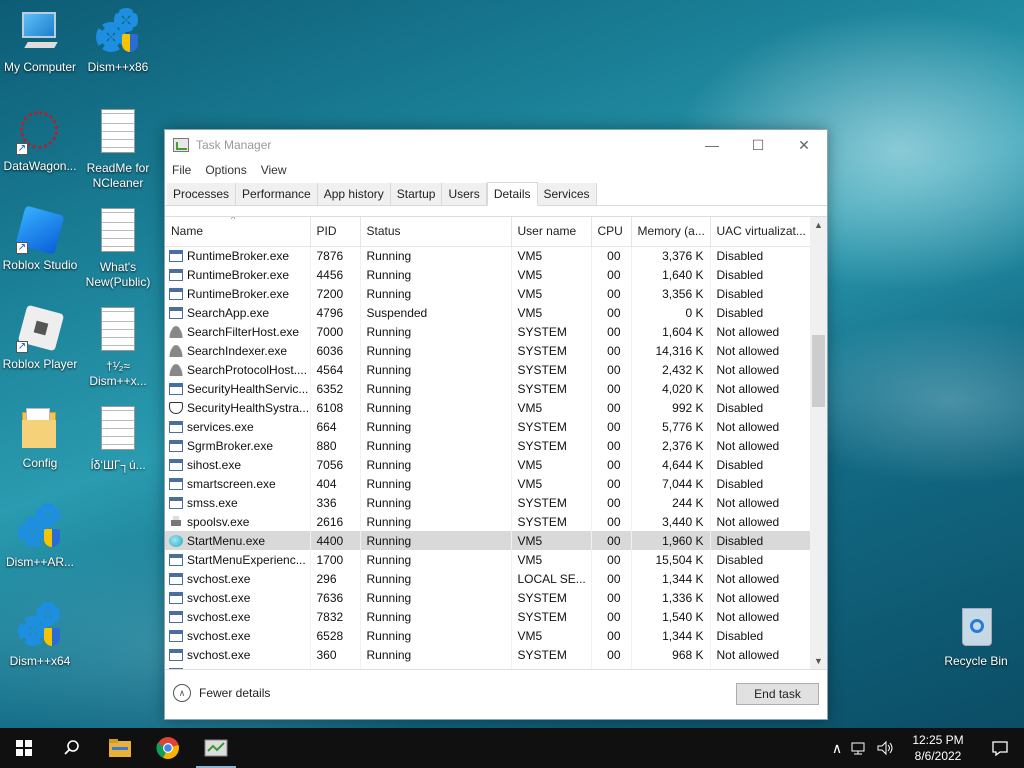 Image resolution: width=1024 pixels, height=768 pixels. I want to click on desktop-icon: ReadMe for NCleaner, so click(118, 149).